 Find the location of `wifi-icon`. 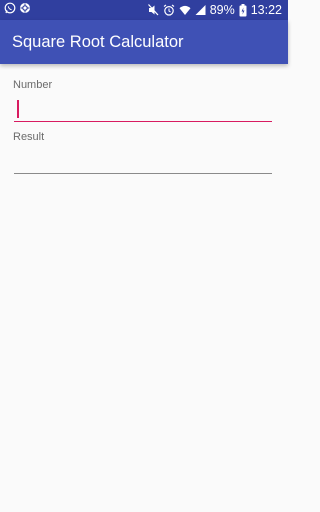

wifi-icon is located at coordinates (185, 10).